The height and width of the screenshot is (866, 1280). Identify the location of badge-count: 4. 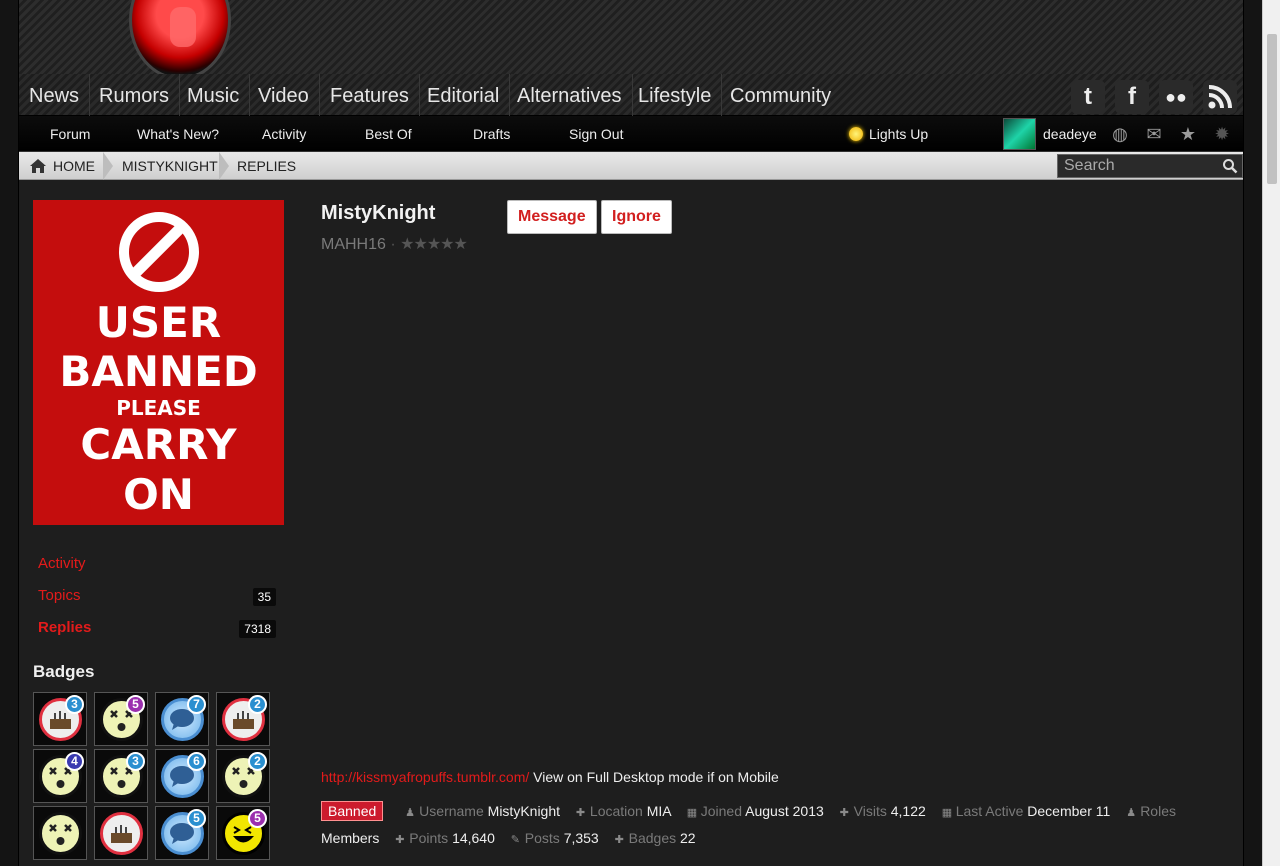
(74, 761).